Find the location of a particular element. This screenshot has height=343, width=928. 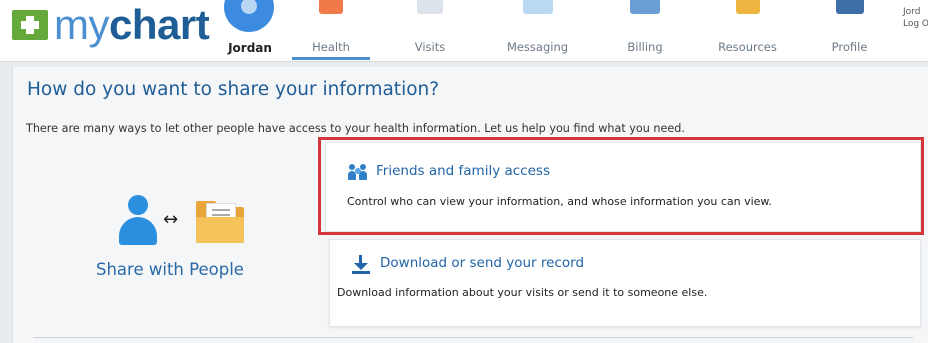

nav-profile: Profile is located at coordinates (849, 30).